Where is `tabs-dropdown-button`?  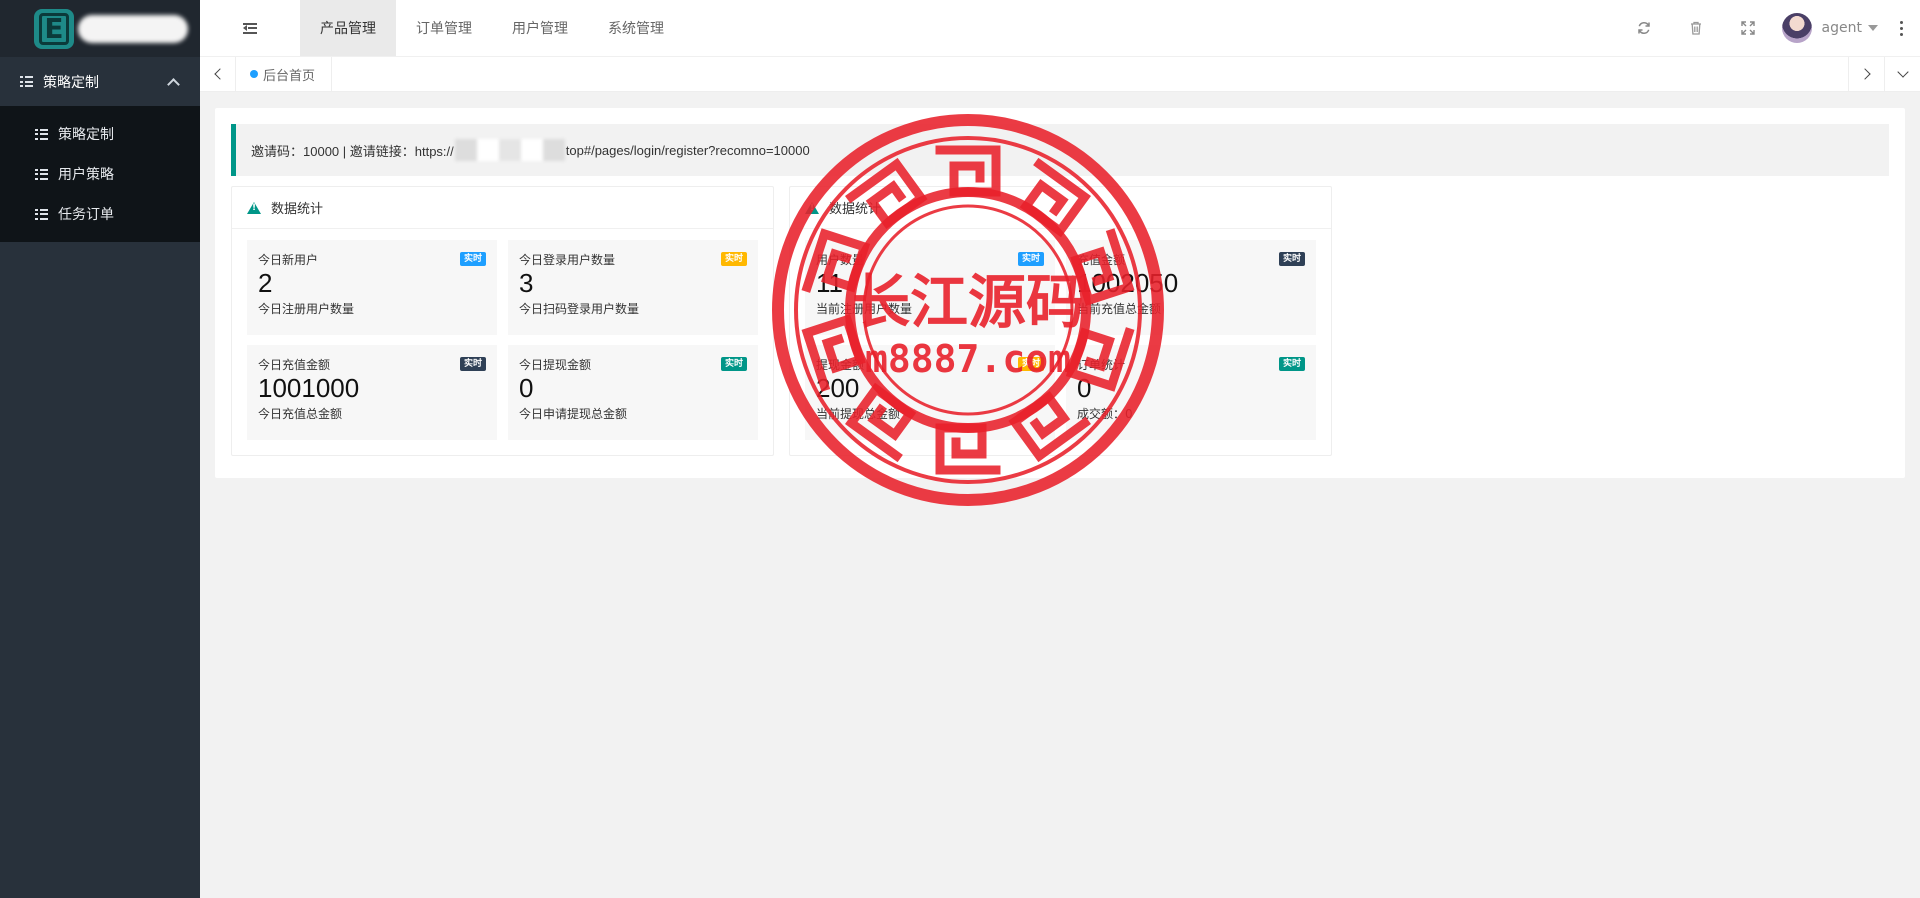
tabs-dropdown-button is located at coordinates (1902, 74).